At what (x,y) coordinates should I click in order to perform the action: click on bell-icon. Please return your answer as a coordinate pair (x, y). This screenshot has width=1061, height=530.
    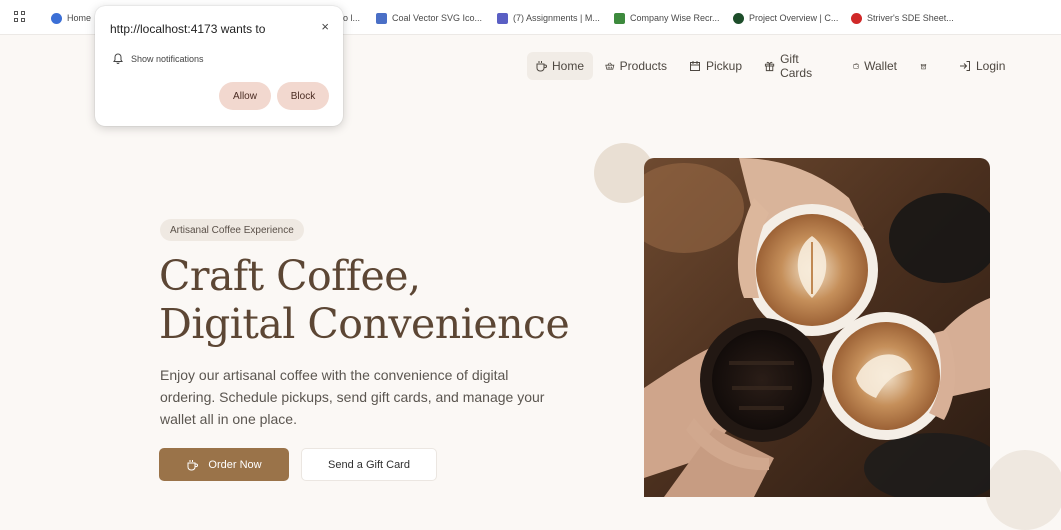
    Looking at the image, I should click on (118, 58).